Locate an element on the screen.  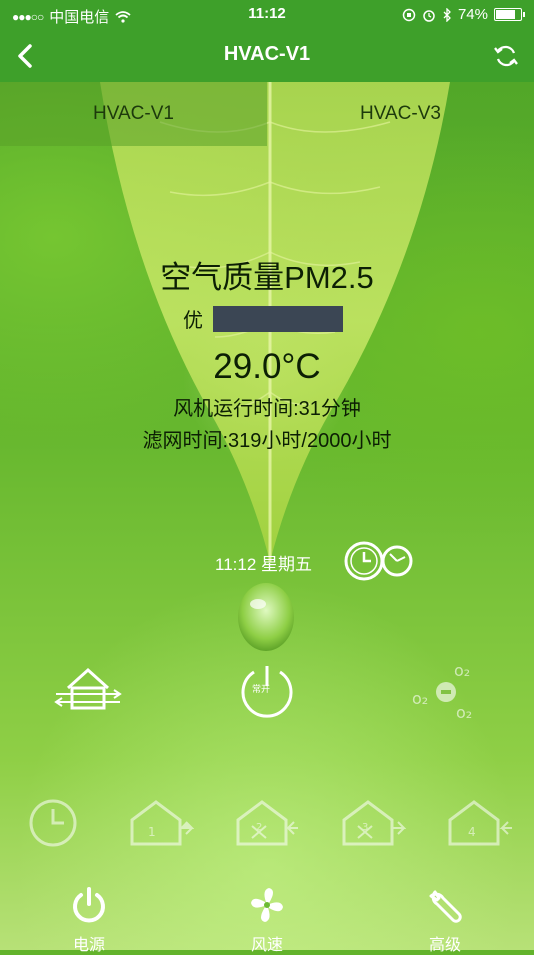
pm-title: 空气质量PM2.5 is located at coordinates (267, 277).